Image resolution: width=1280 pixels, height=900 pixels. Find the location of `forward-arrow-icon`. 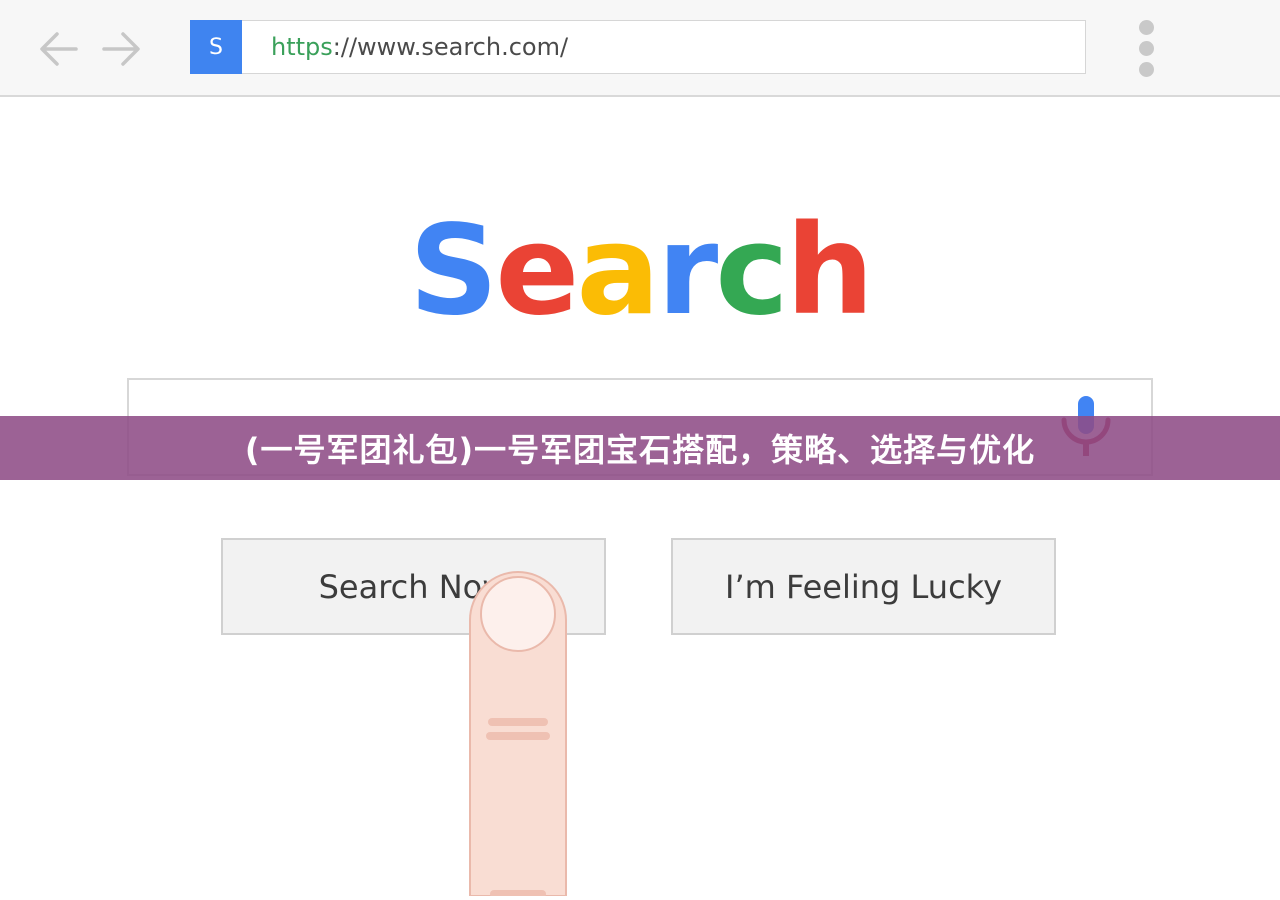

forward-arrow-icon is located at coordinates (121, 49).